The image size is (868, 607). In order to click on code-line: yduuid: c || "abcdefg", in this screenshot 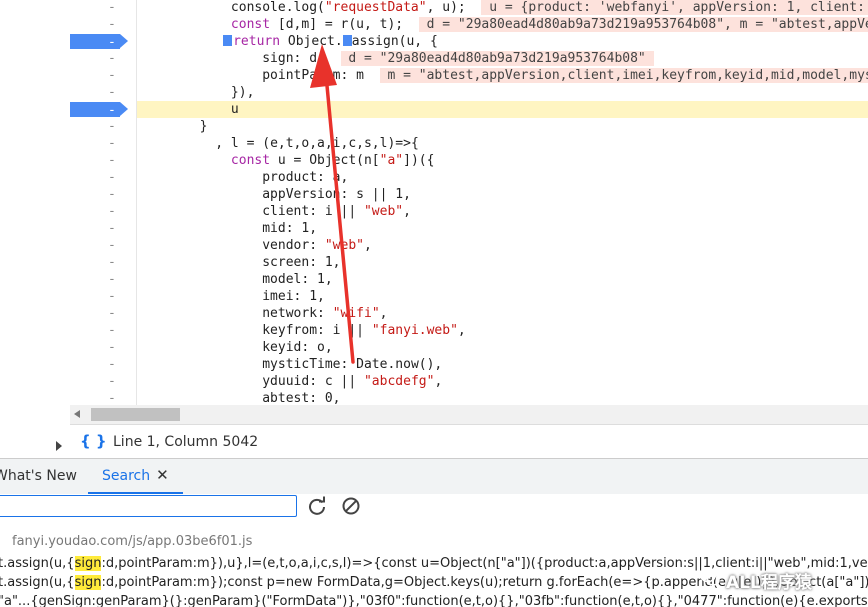, I will do `click(502, 381)`.